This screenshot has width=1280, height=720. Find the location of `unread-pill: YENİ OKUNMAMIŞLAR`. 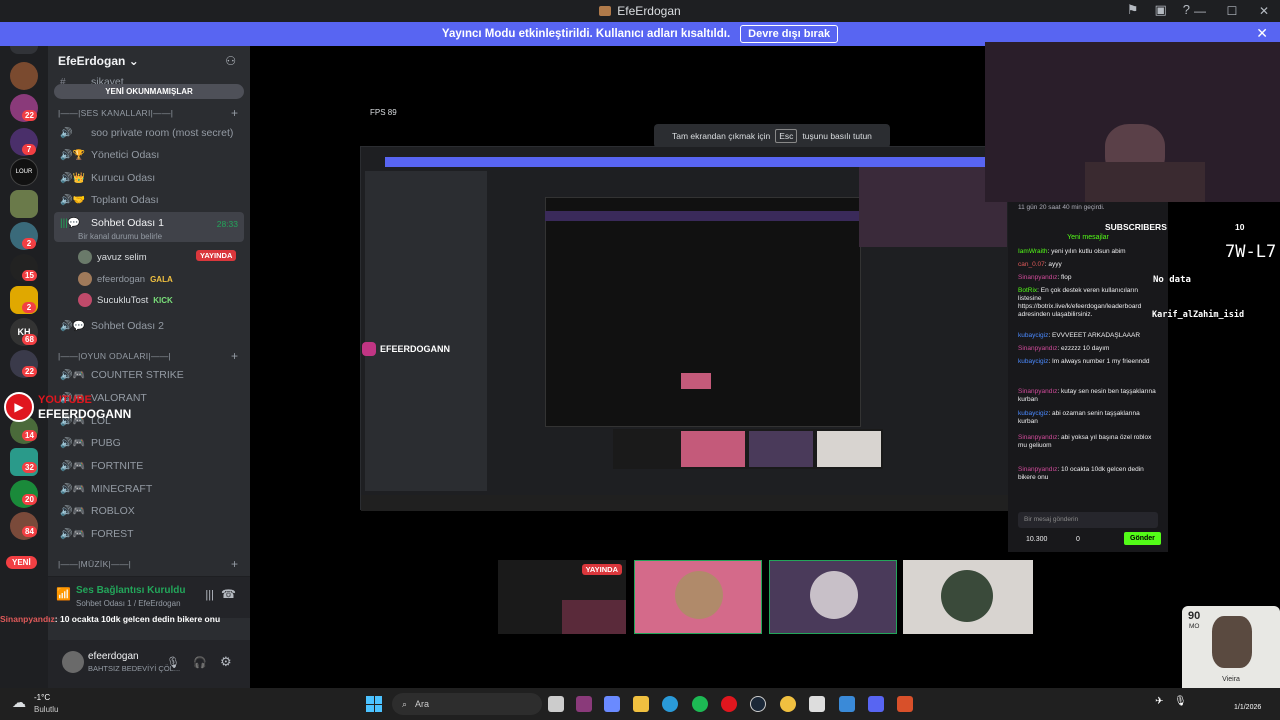

unread-pill: YENİ OKUNMAMIŞLAR is located at coordinates (149, 91).